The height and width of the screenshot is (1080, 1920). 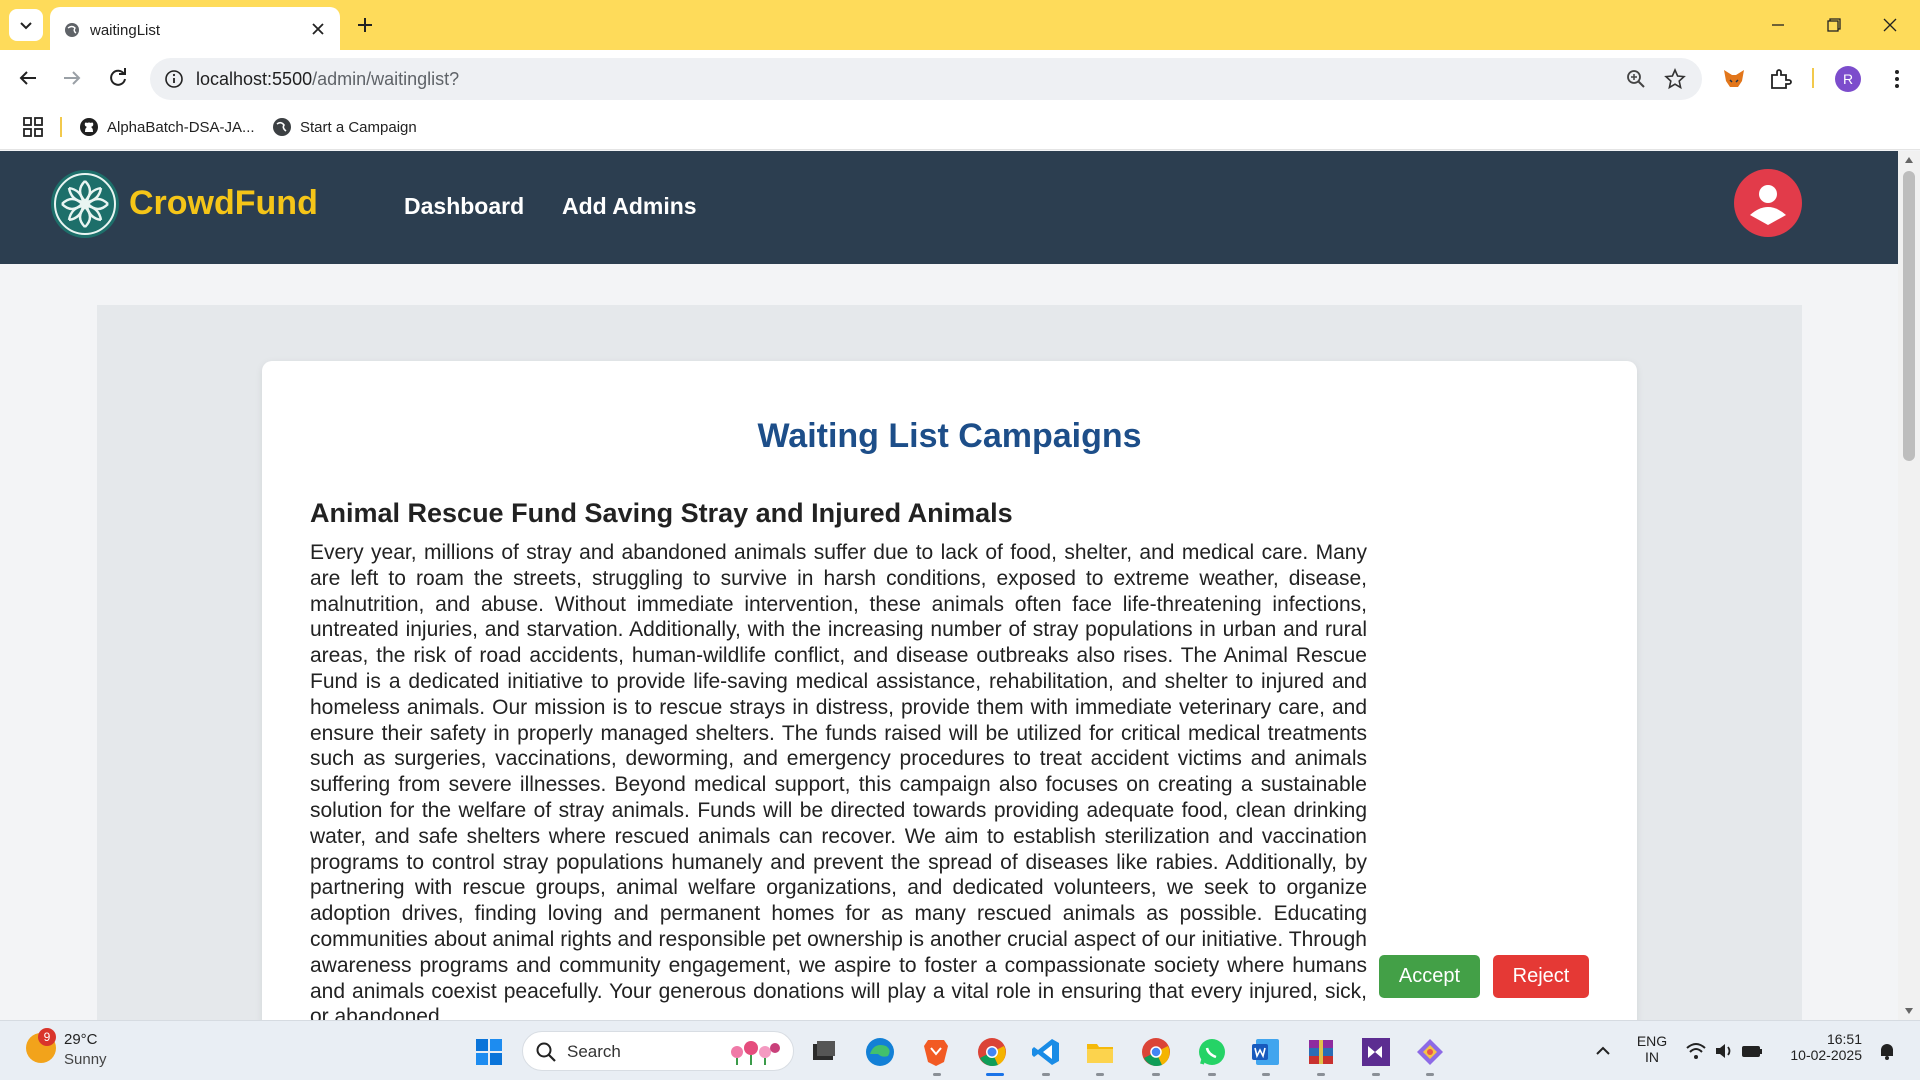 What do you see at coordinates (1909, 316) in the screenshot?
I see `scrollbar-thumb` at bounding box center [1909, 316].